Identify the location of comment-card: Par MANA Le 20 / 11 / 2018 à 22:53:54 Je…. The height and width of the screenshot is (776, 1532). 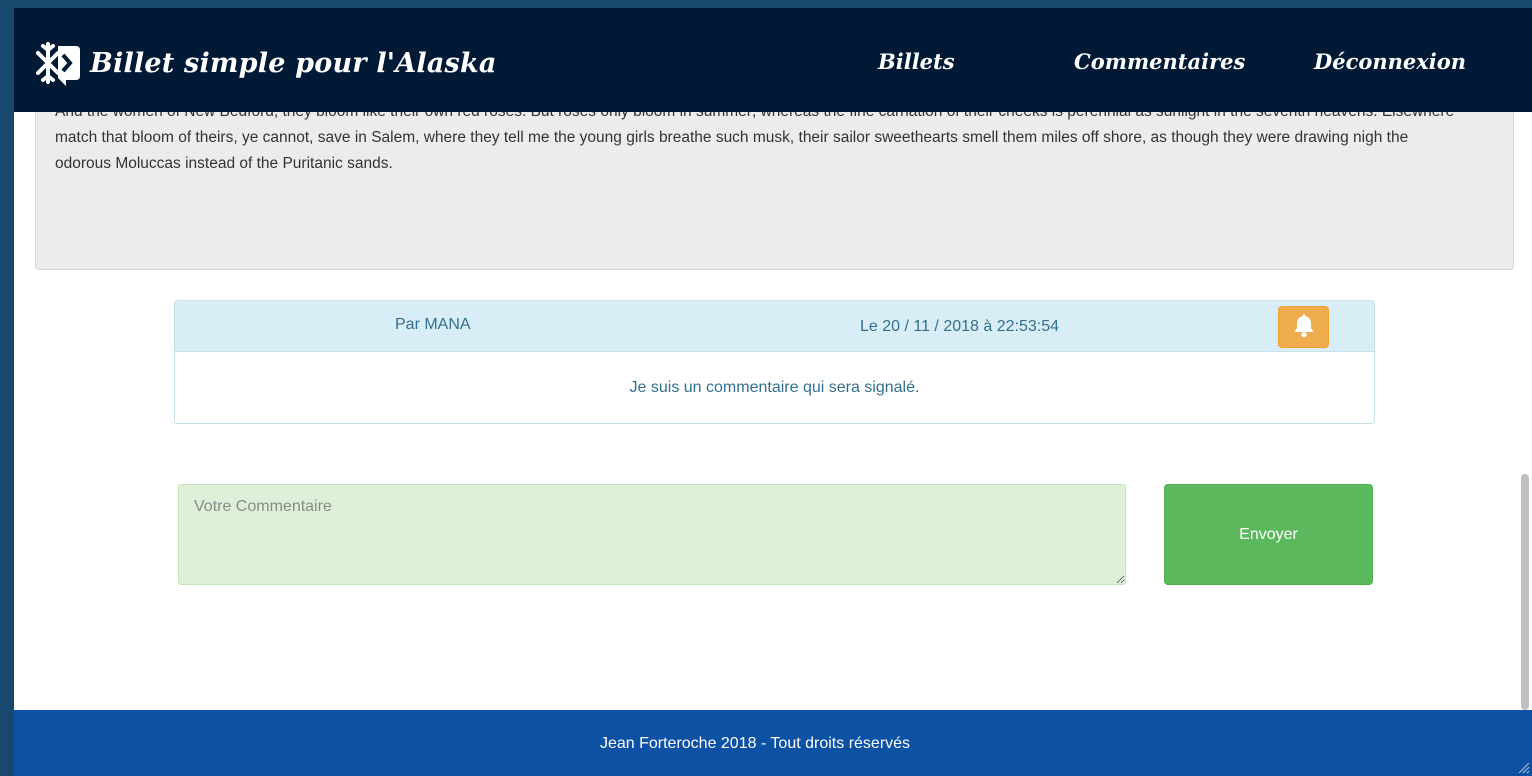
(774, 362).